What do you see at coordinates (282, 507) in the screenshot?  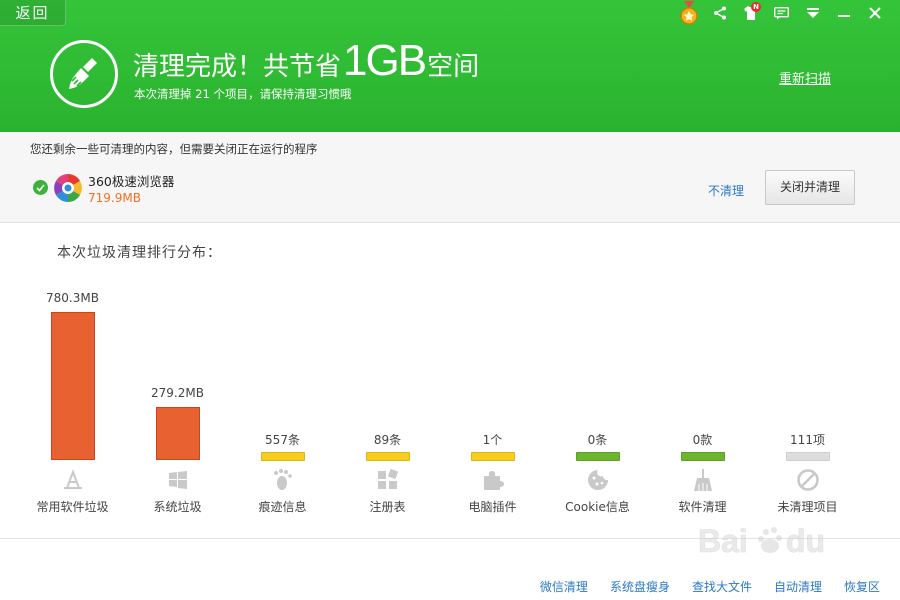 I see `chart-category-label: 痕迹信息` at bounding box center [282, 507].